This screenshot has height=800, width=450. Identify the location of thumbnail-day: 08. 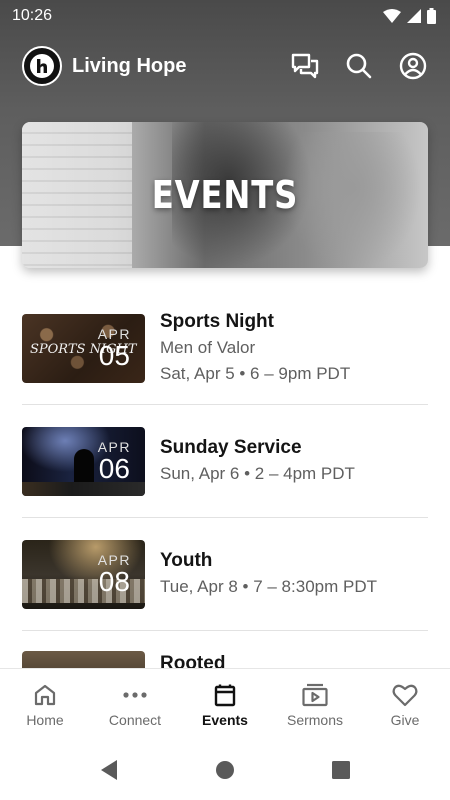
(114, 581).